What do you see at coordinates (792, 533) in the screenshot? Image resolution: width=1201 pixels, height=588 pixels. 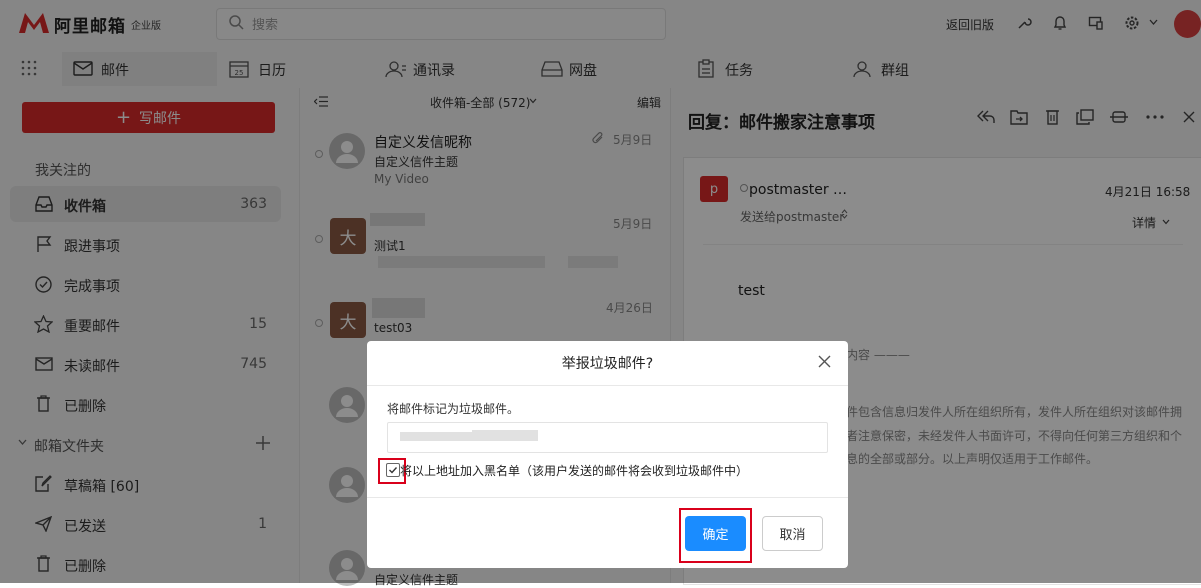 I see `cancel-button: 取消` at bounding box center [792, 533].